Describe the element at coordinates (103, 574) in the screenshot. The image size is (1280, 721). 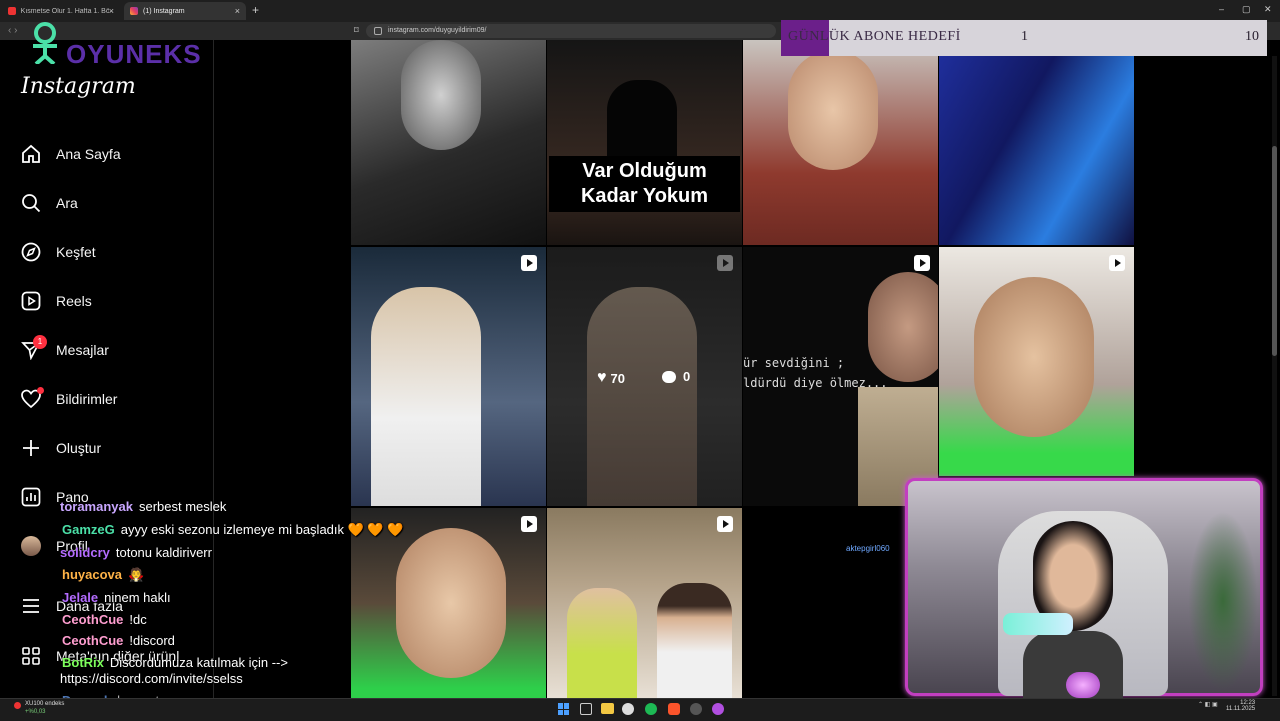
I see `chat-message: huyacova 🧛` at that location.